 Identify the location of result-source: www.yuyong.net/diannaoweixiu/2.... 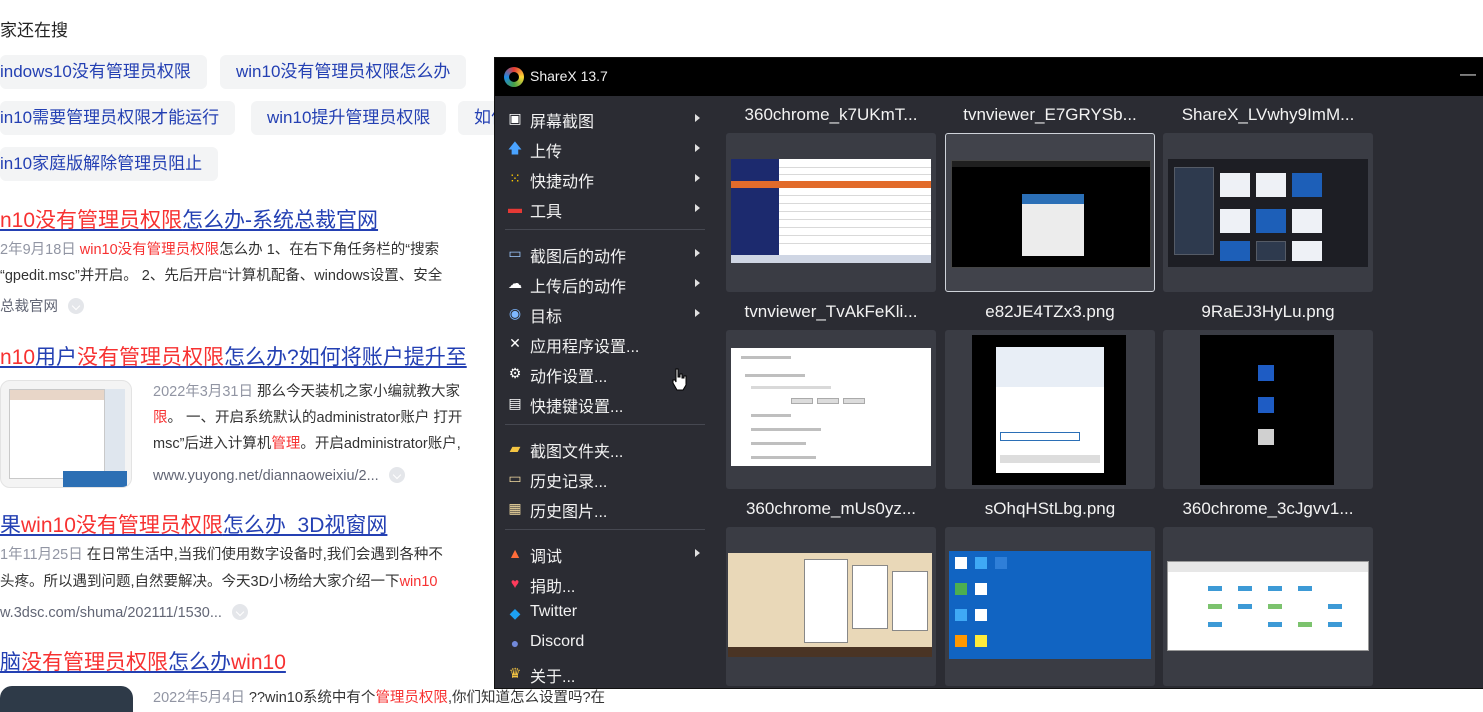
(279, 476).